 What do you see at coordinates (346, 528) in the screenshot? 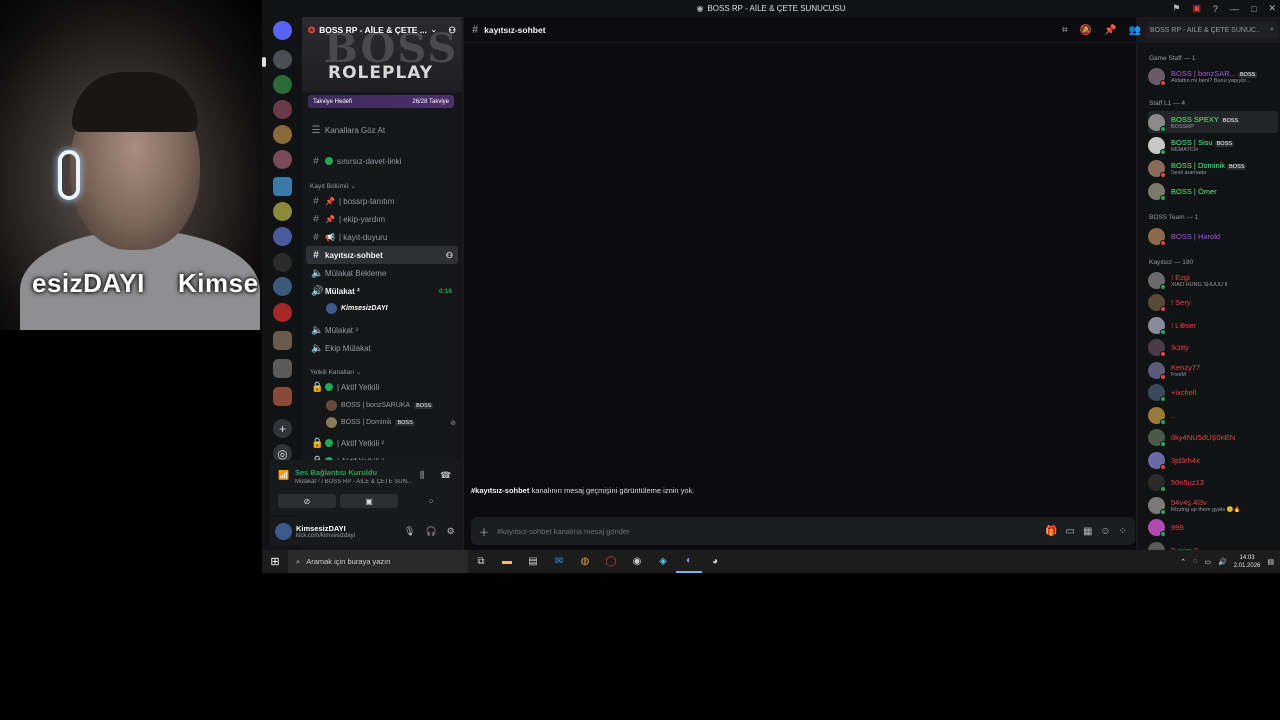
I see `user-name: KimsesizDAYI` at bounding box center [346, 528].